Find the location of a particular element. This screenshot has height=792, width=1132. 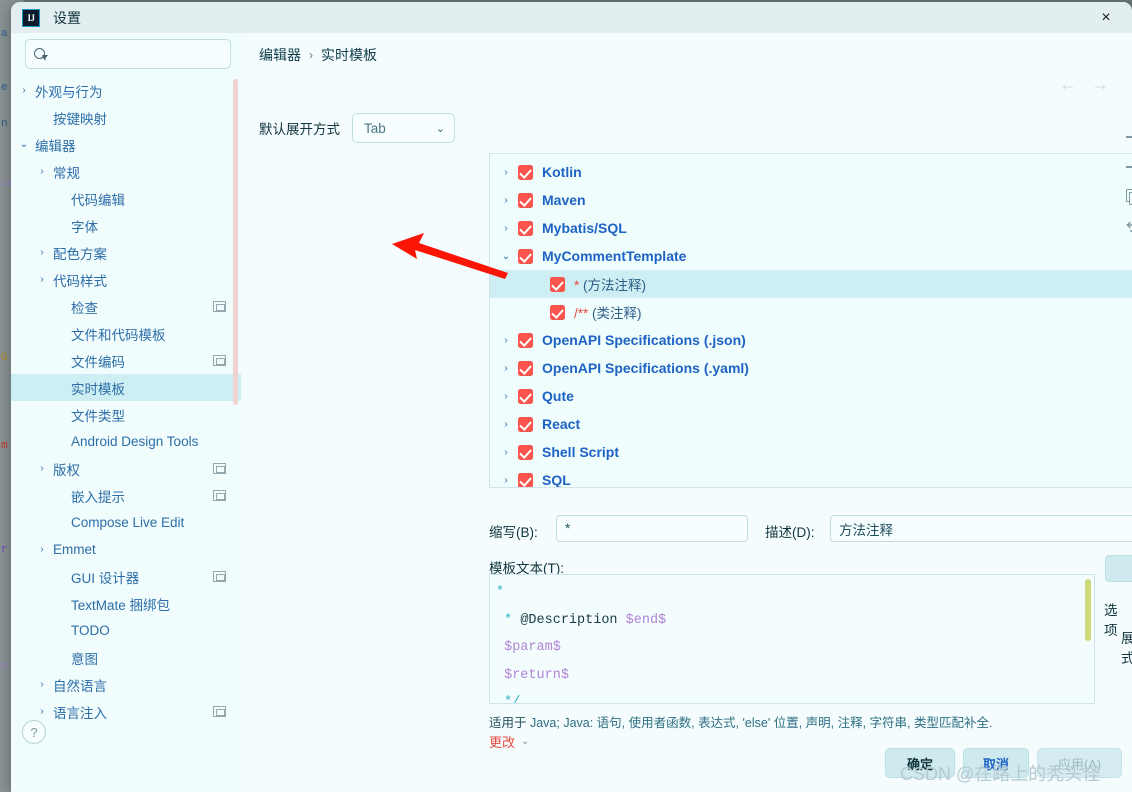

sidebar-item-4: ›代码编辑 is located at coordinates (126, 198).